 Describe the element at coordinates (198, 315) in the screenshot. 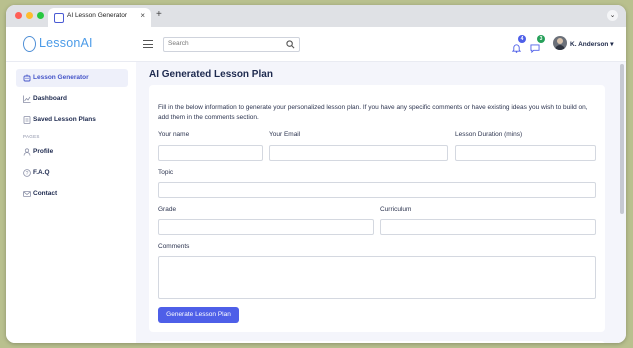

I see `generate-lesson-plan-button: Generate Lesson Plan` at that location.